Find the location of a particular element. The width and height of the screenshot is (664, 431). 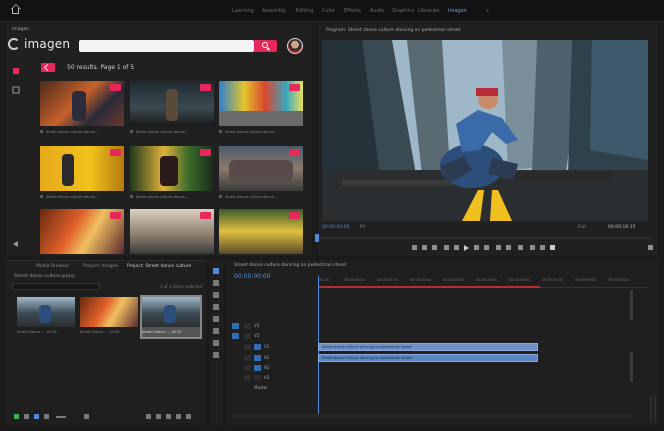

video-track-scrollbar is located at coordinates (631, 305).